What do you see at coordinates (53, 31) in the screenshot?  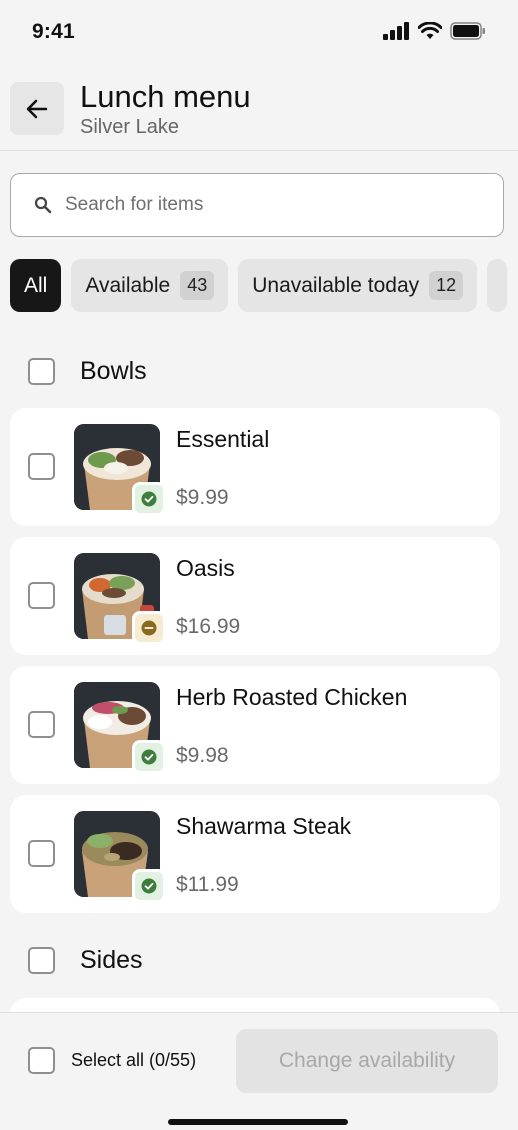 I see `status-time: 9:41` at bounding box center [53, 31].